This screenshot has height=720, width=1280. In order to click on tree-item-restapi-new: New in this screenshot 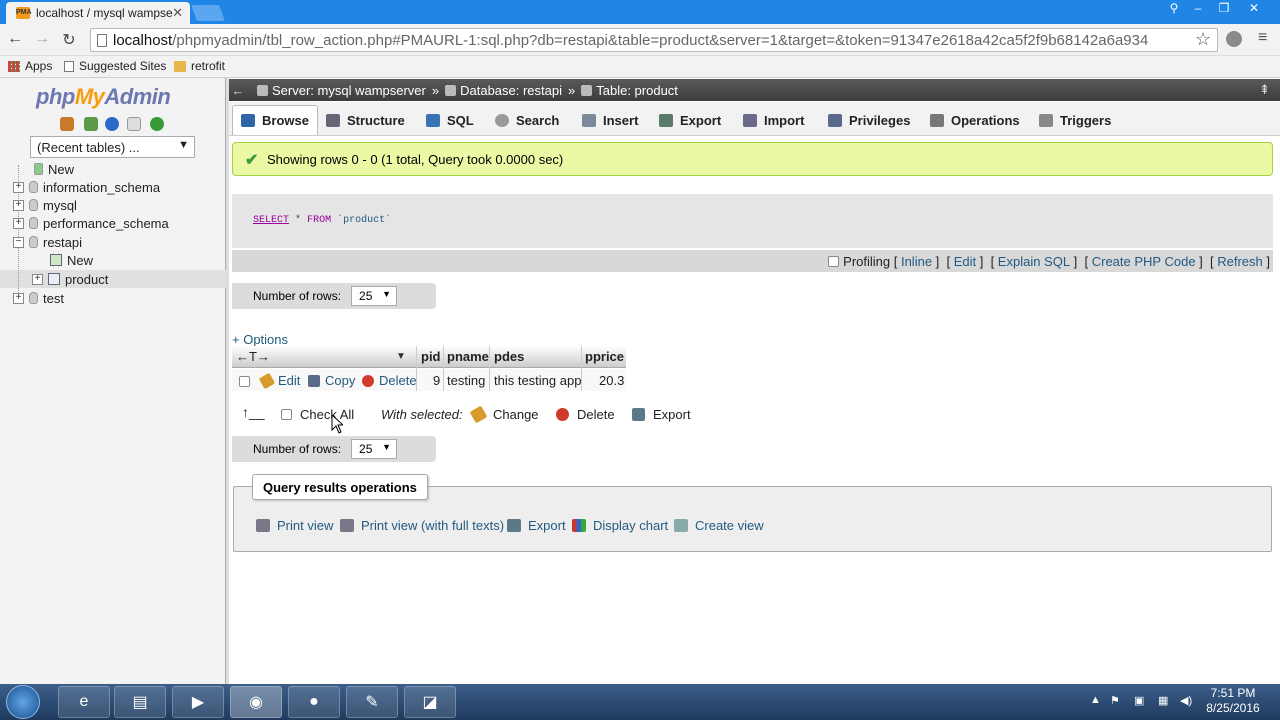, I will do `click(71, 260)`.